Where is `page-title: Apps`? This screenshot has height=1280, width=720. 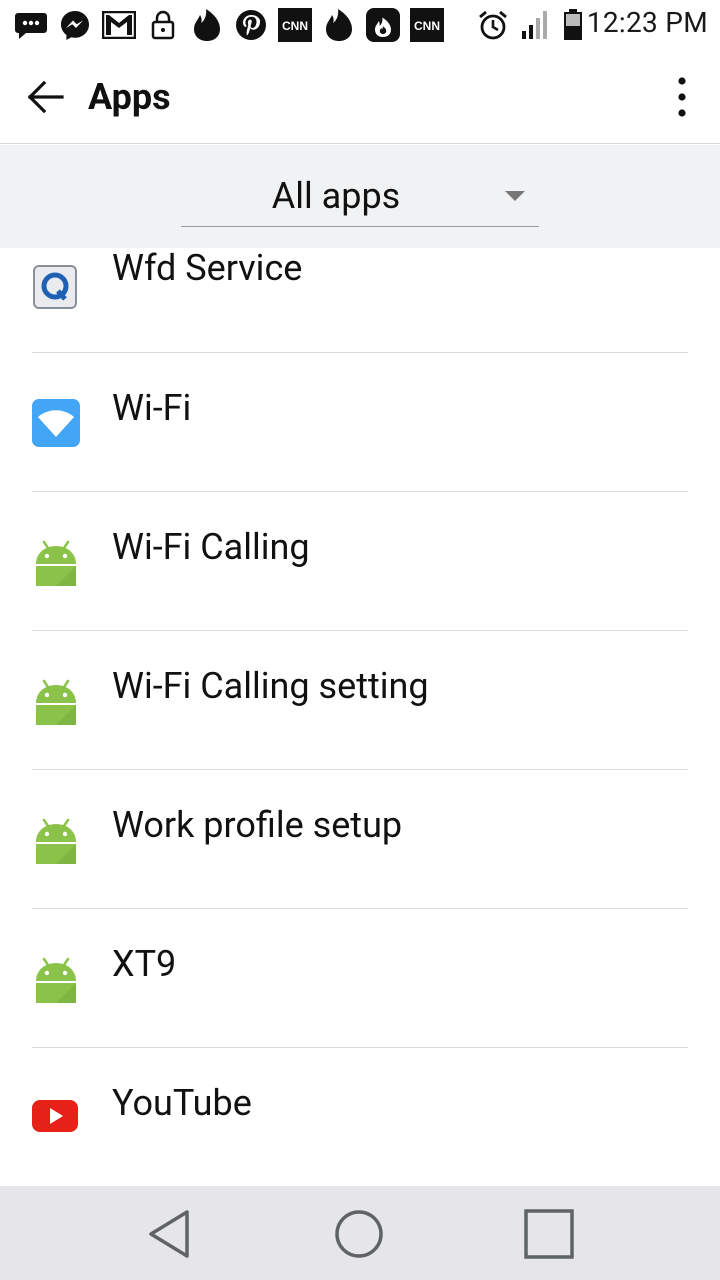
page-title: Apps is located at coordinates (129, 97).